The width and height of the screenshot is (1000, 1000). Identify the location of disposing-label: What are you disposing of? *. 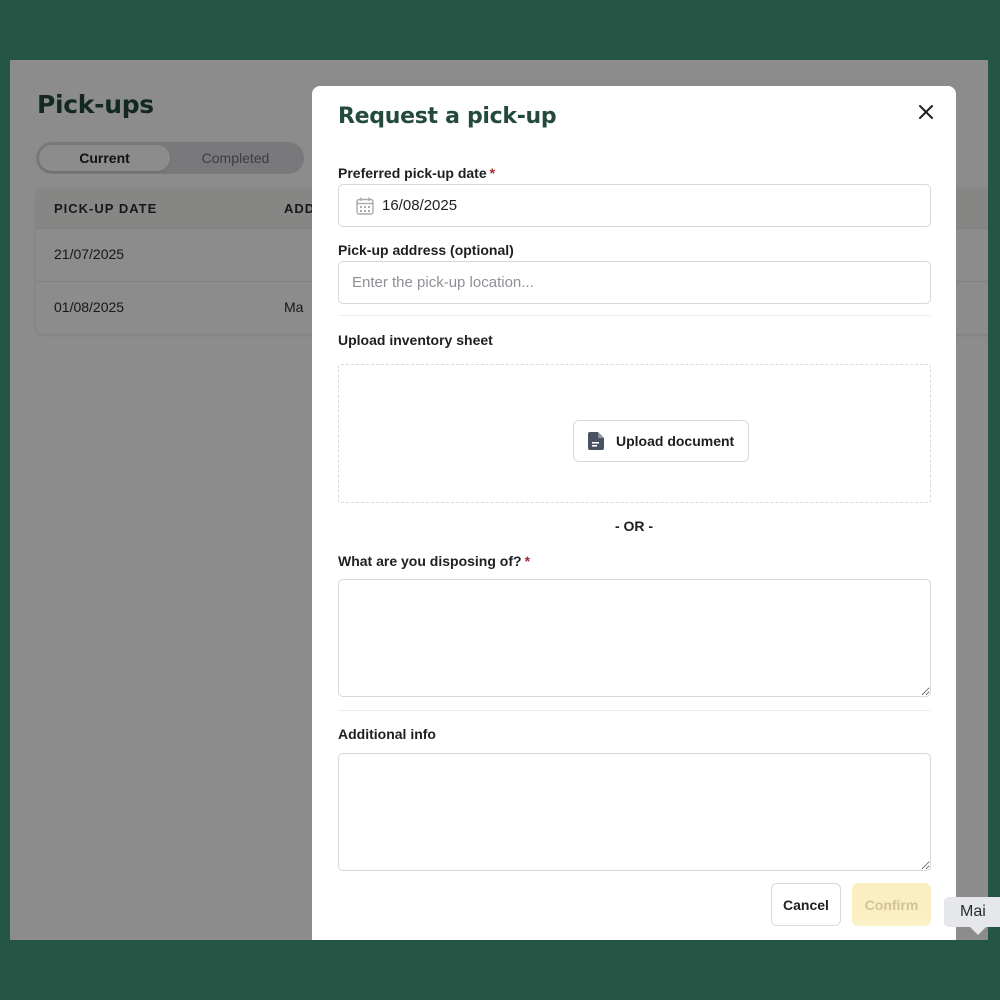
(434, 561).